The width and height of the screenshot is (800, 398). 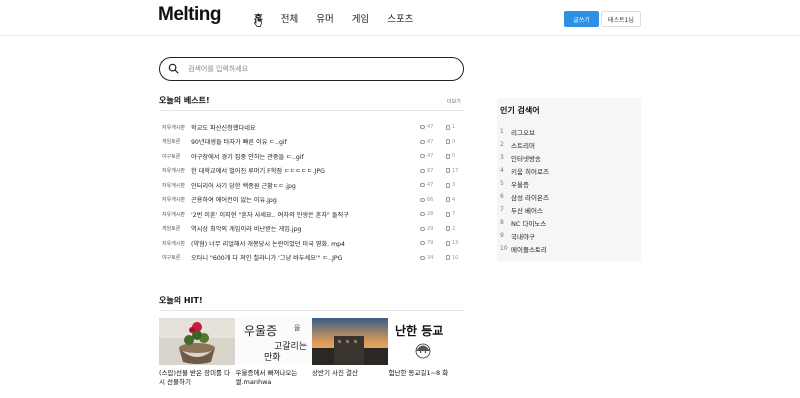 I want to click on like-count-value: 10, so click(x=455, y=257).